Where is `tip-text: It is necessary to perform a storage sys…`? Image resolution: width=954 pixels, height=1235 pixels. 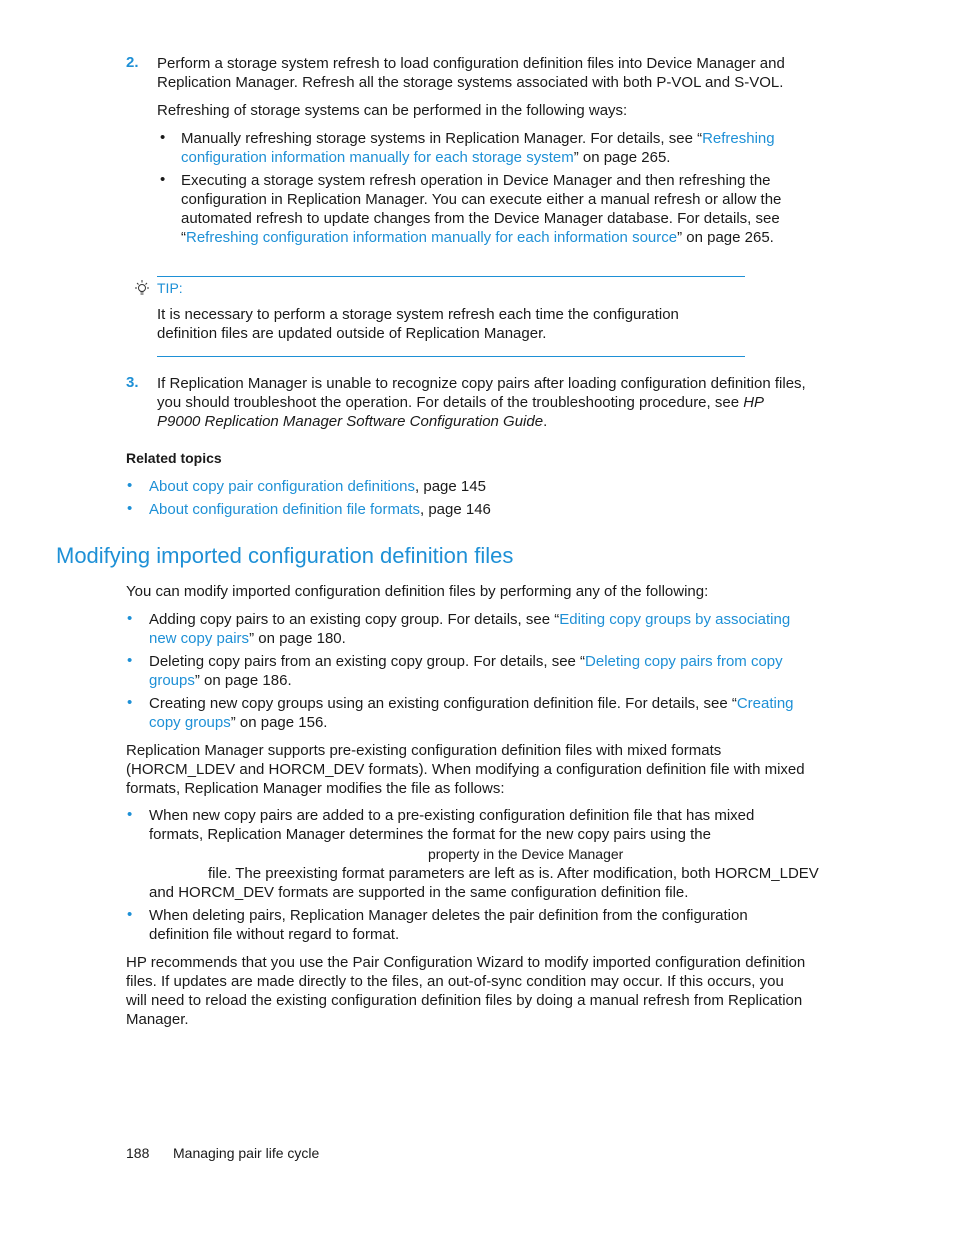
tip-text: It is necessary to perform a storage sys… is located at coordinates (418, 324).